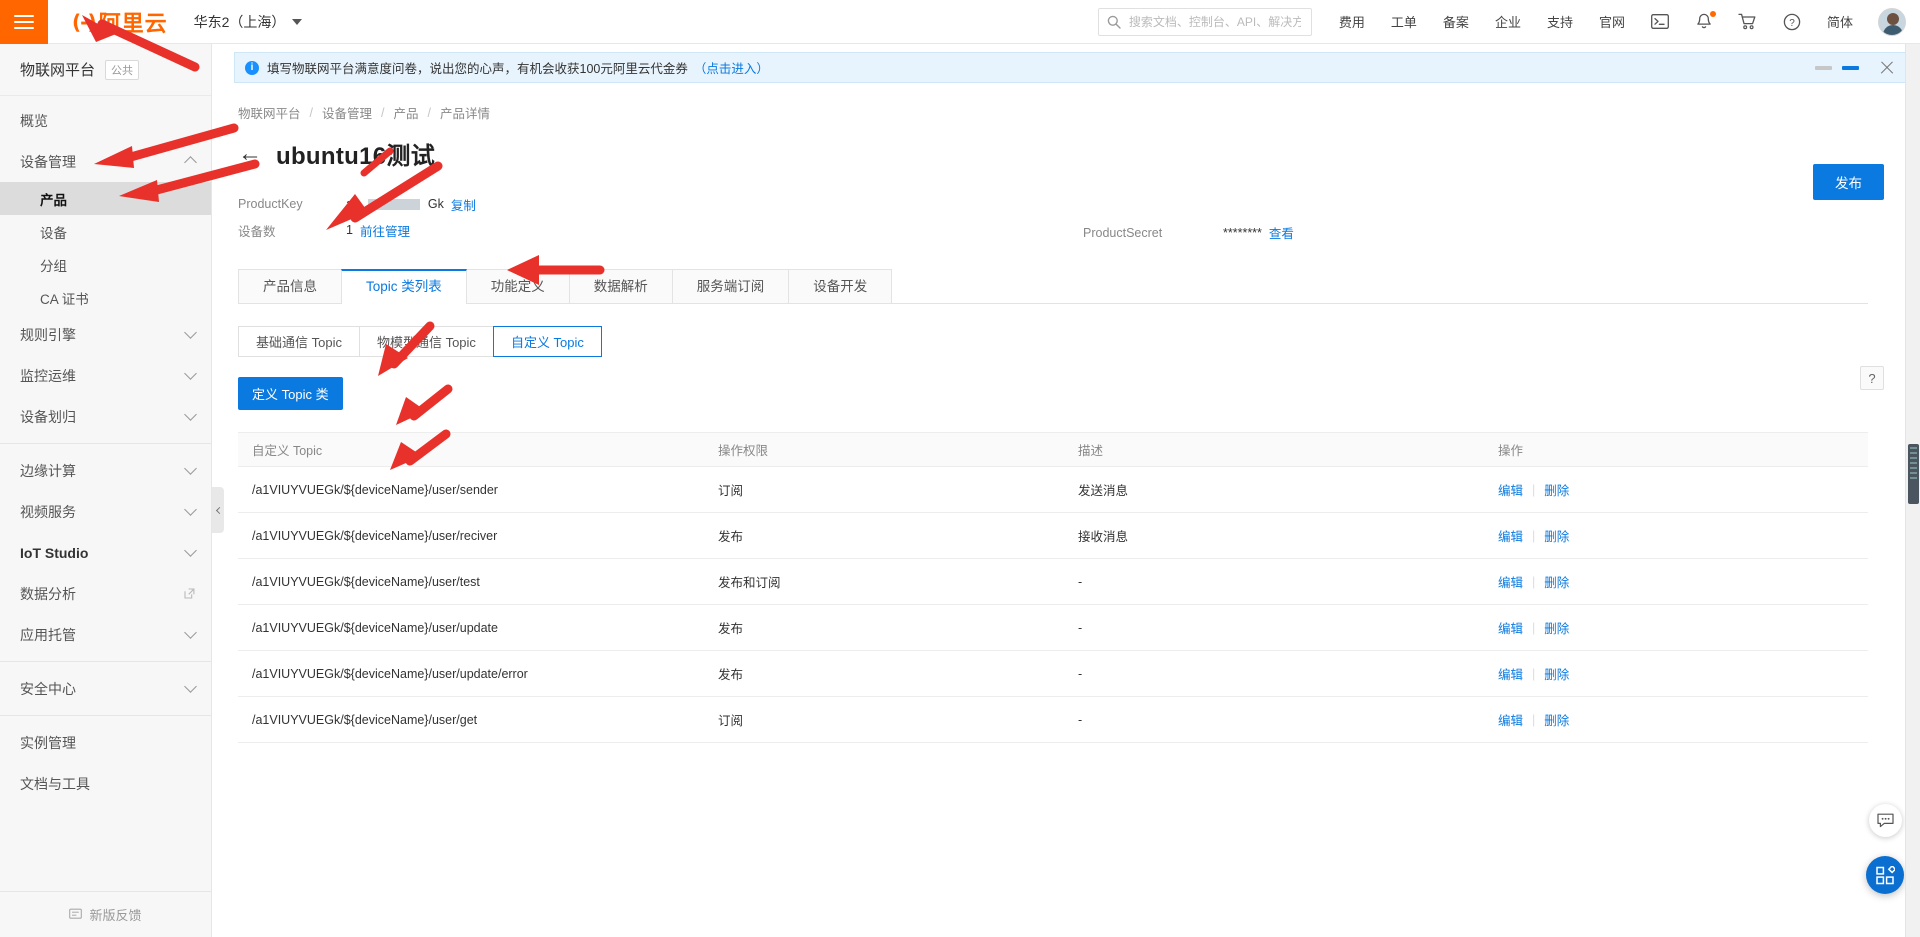 The height and width of the screenshot is (937, 1920). I want to click on sidebar-item-device-assignment: 设备划归, so click(105, 416).